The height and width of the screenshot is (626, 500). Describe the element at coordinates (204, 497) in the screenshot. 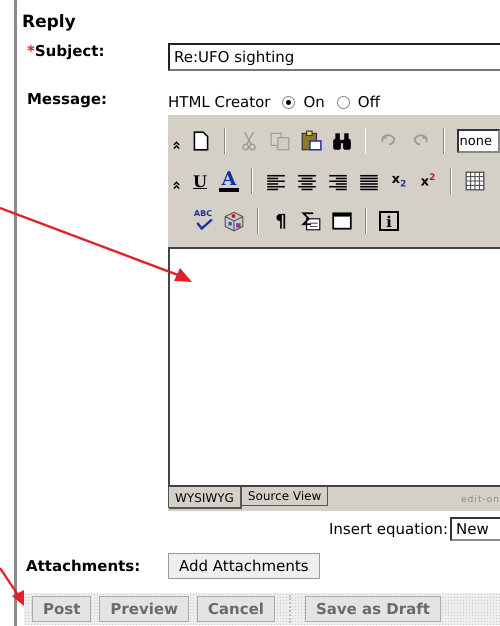

I see `editor-tab: WYSIWYG` at that location.